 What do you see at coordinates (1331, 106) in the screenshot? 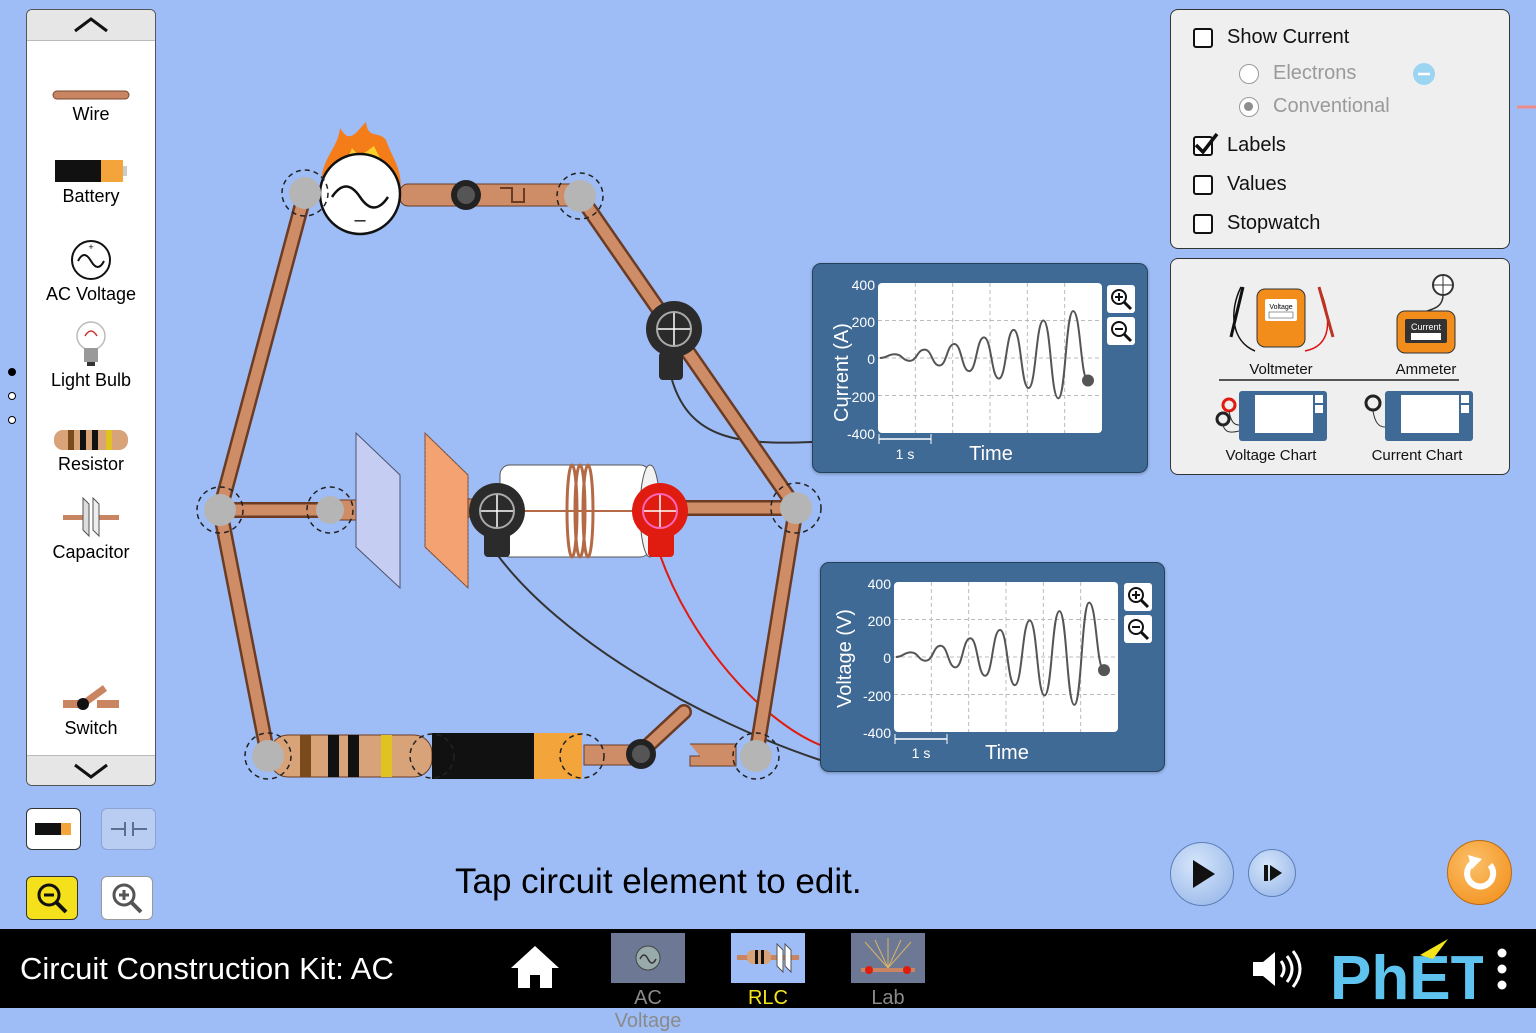
I see `radio-label: Conventional` at bounding box center [1331, 106].